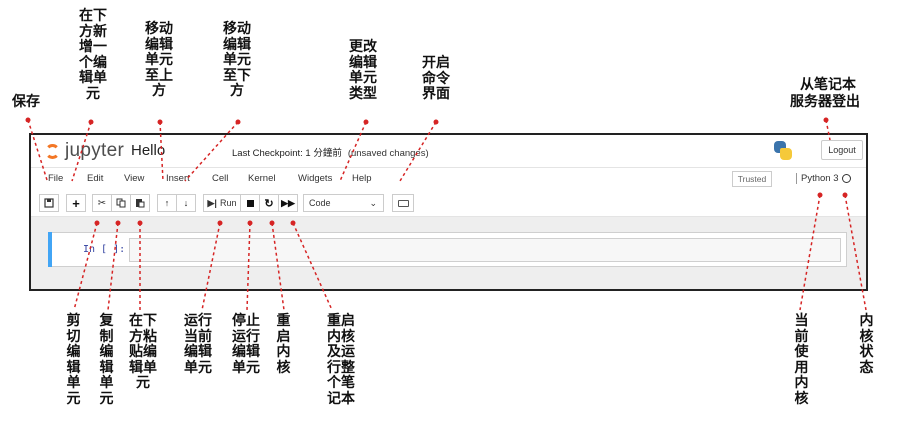 Image resolution: width=919 pixels, height=437 pixels. Describe the element at coordinates (283, 344) in the screenshot. I see `annotation-restart: 重启内核` at that location.